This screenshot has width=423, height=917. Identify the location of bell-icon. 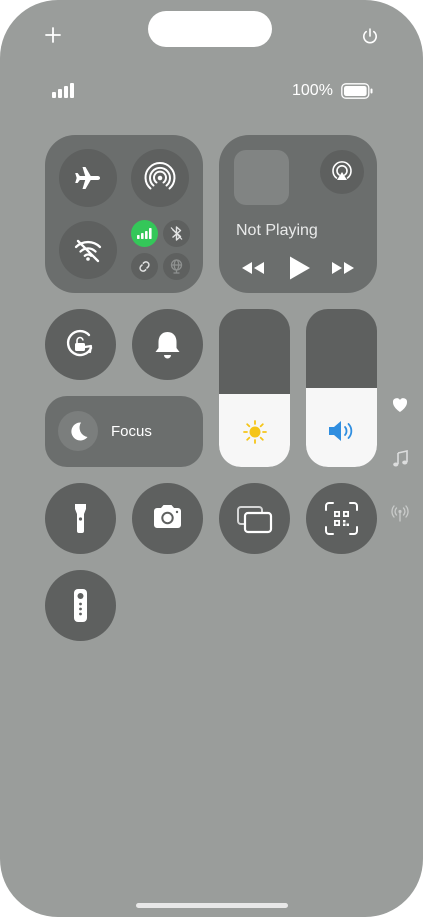
(167, 345).